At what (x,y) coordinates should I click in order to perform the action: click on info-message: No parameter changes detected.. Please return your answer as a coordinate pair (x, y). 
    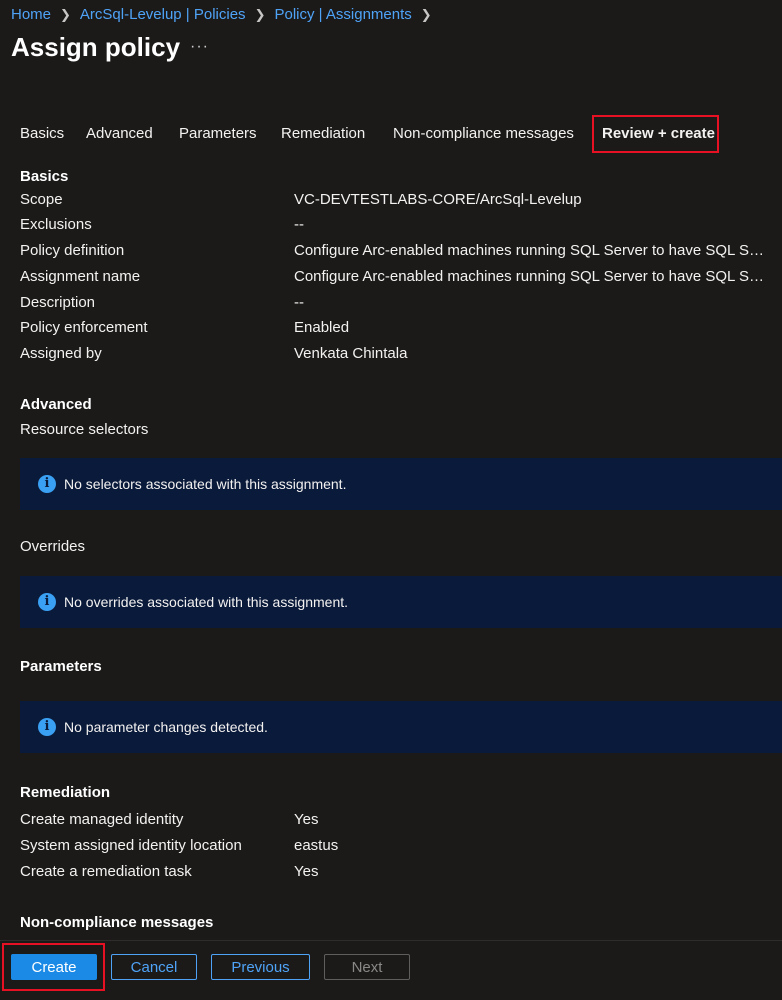
    Looking at the image, I should click on (166, 727).